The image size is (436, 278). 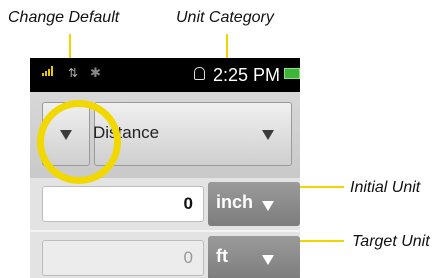 I want to click on callout-initial-unit: Initial Unit, so click(x=385, y=187).